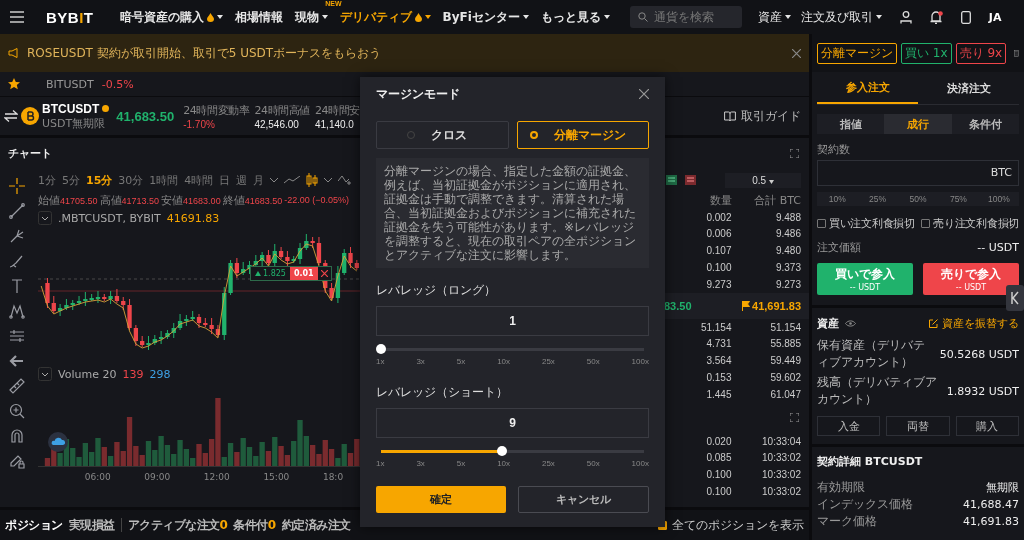  What do you see at coordinates (926, 53) in the screenshot?
I see `margin-tag: 買い 1x` at bounding box center [926, 53].